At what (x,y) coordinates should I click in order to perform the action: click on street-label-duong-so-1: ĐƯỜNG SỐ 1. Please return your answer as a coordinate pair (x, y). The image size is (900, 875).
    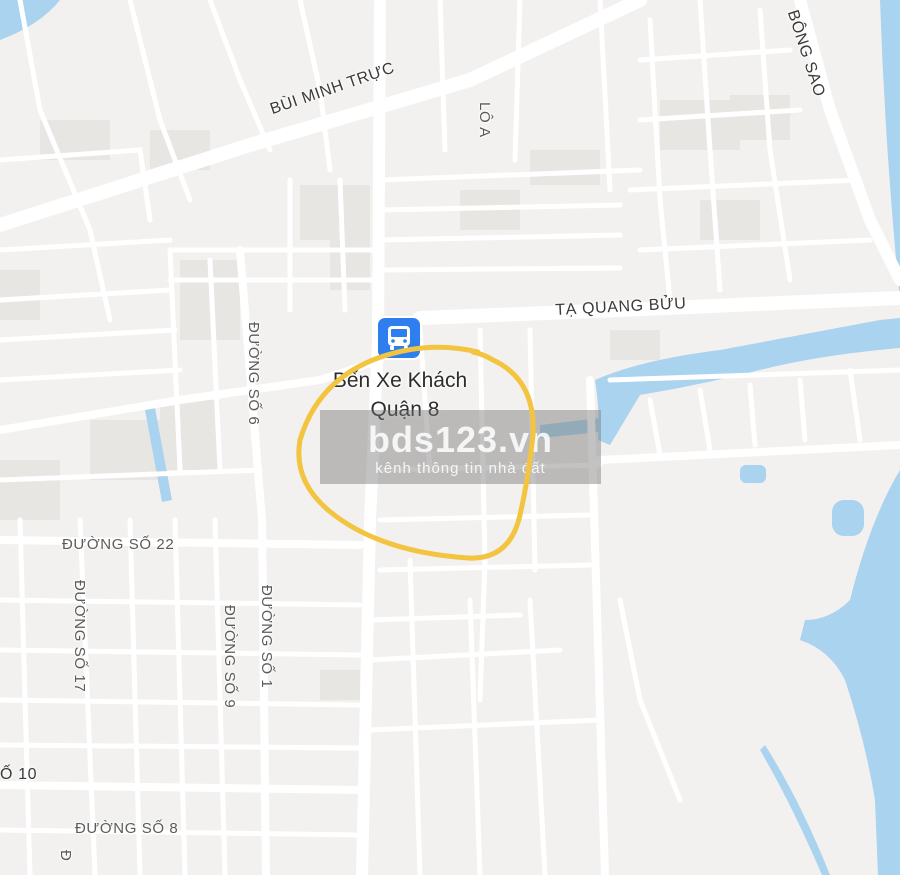
    Looking at the image, I should click on (266, 637).